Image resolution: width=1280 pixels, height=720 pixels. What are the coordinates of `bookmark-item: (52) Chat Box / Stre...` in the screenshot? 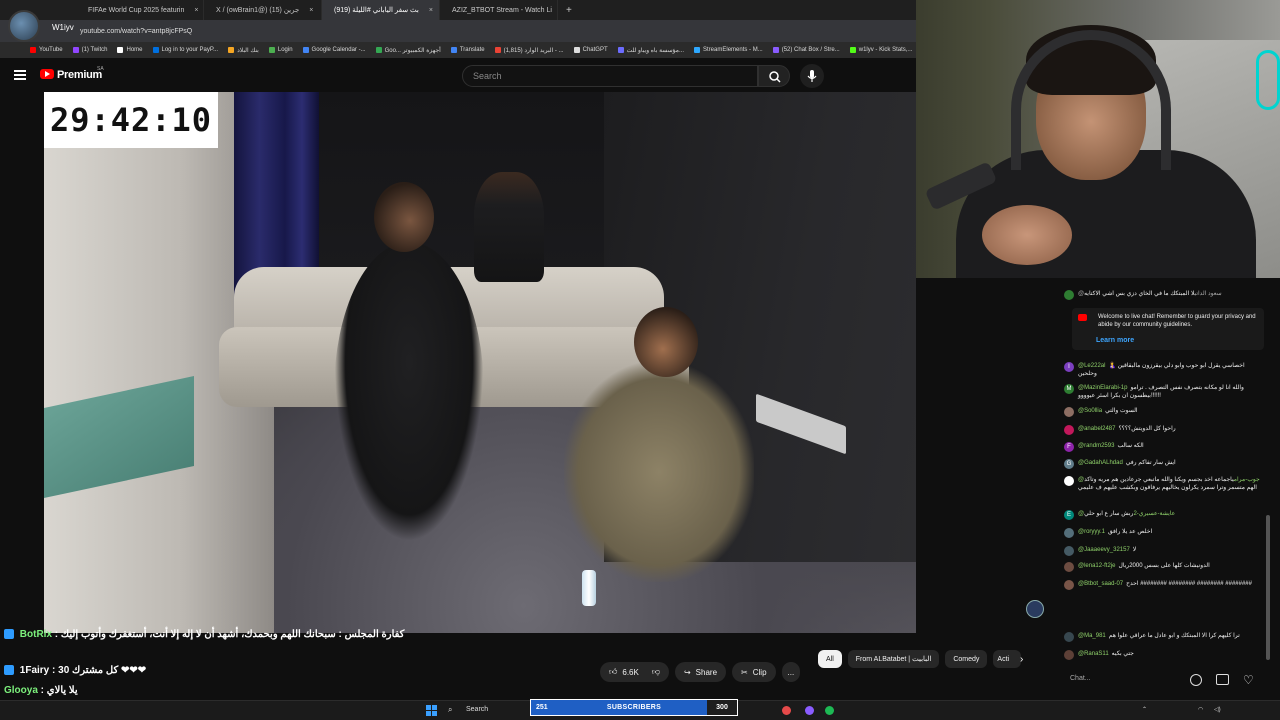 It's located at (806, 50).